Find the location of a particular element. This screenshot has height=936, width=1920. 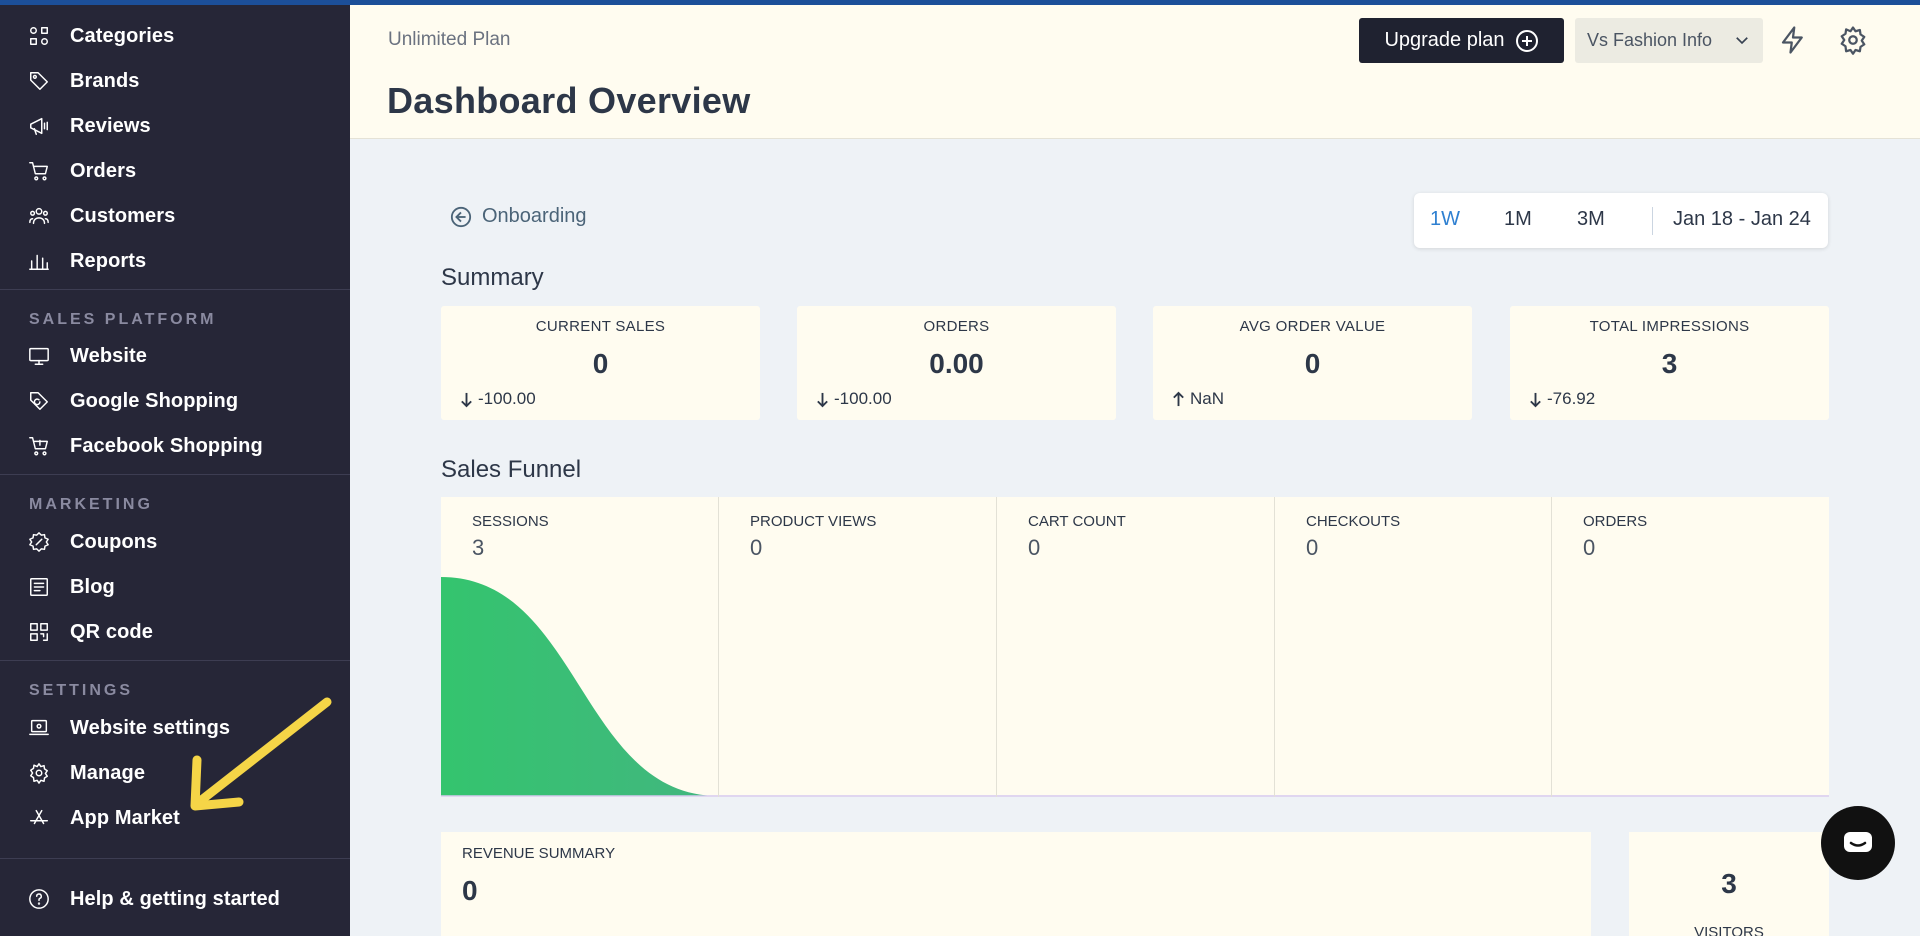

lightning-button is located at coordinates (1793, 40).